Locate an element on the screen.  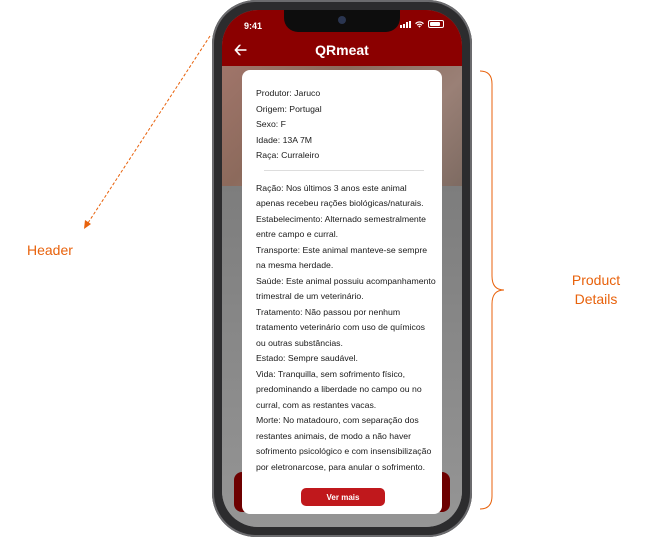
detail-raca: Raça: Curraleiro is located at coordinates (288, 155).